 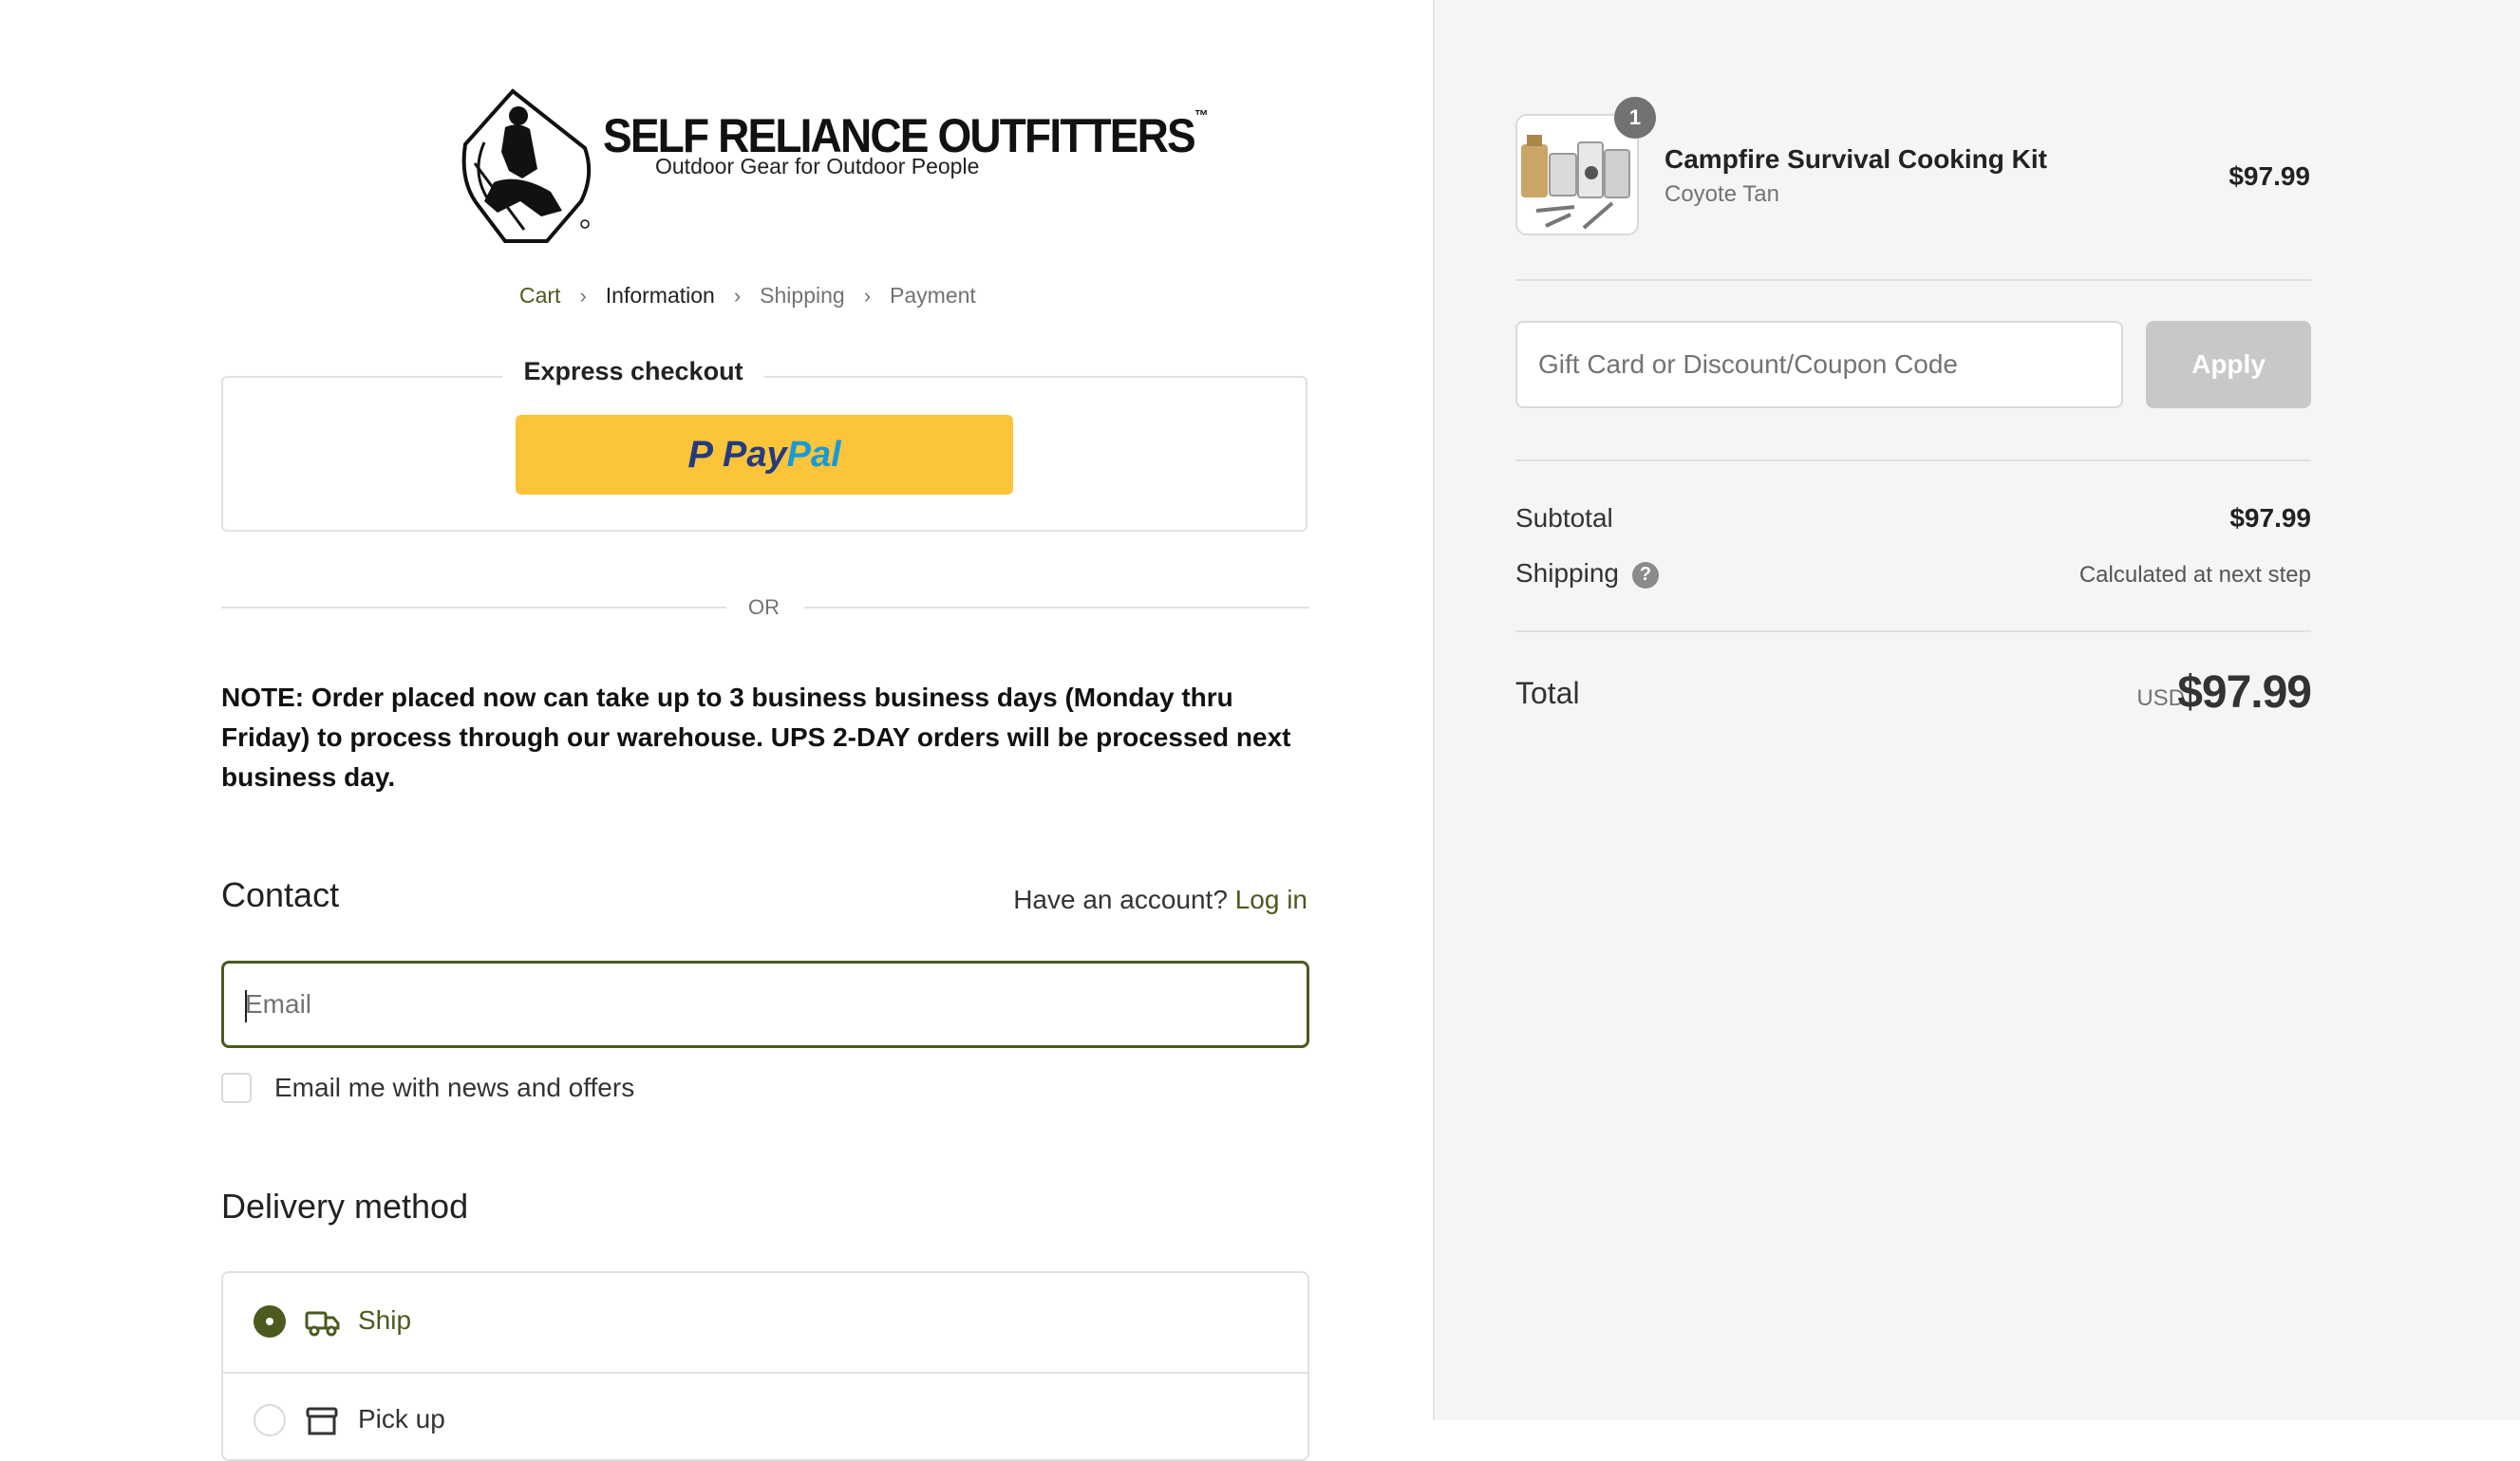 What do you see at coordinates (2269, 176) in the screenshot?
I see `product-price: $97.99` at bounding box center [2269, 176].